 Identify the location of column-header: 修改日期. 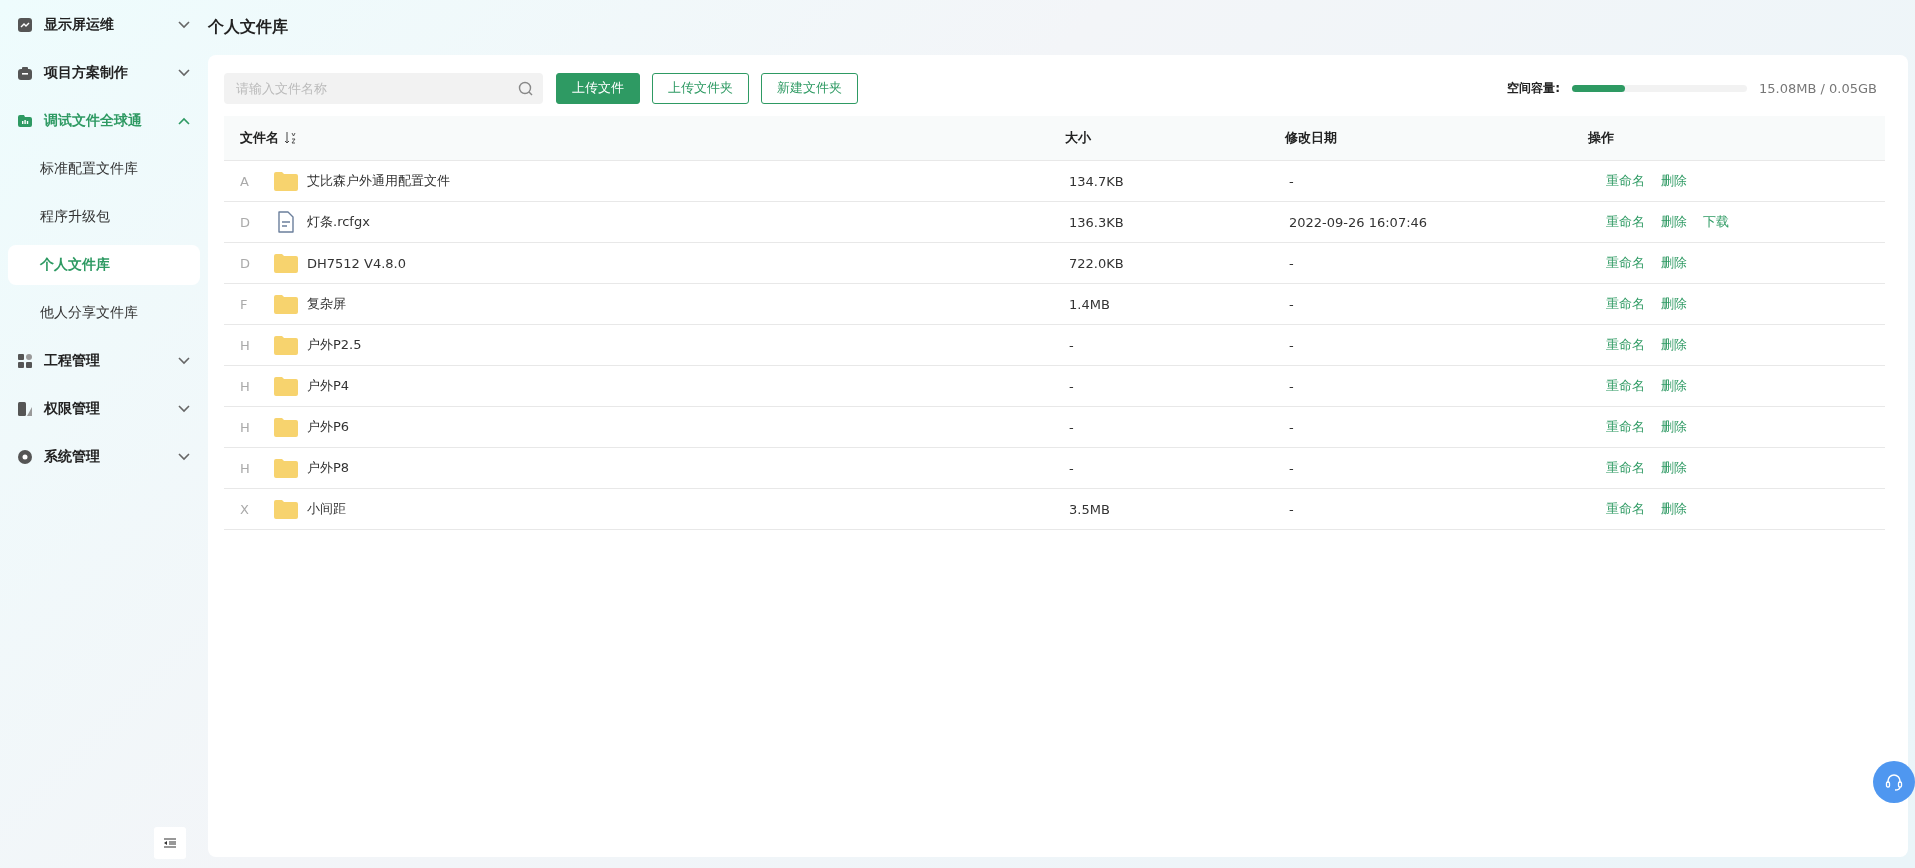
(1311, 138).